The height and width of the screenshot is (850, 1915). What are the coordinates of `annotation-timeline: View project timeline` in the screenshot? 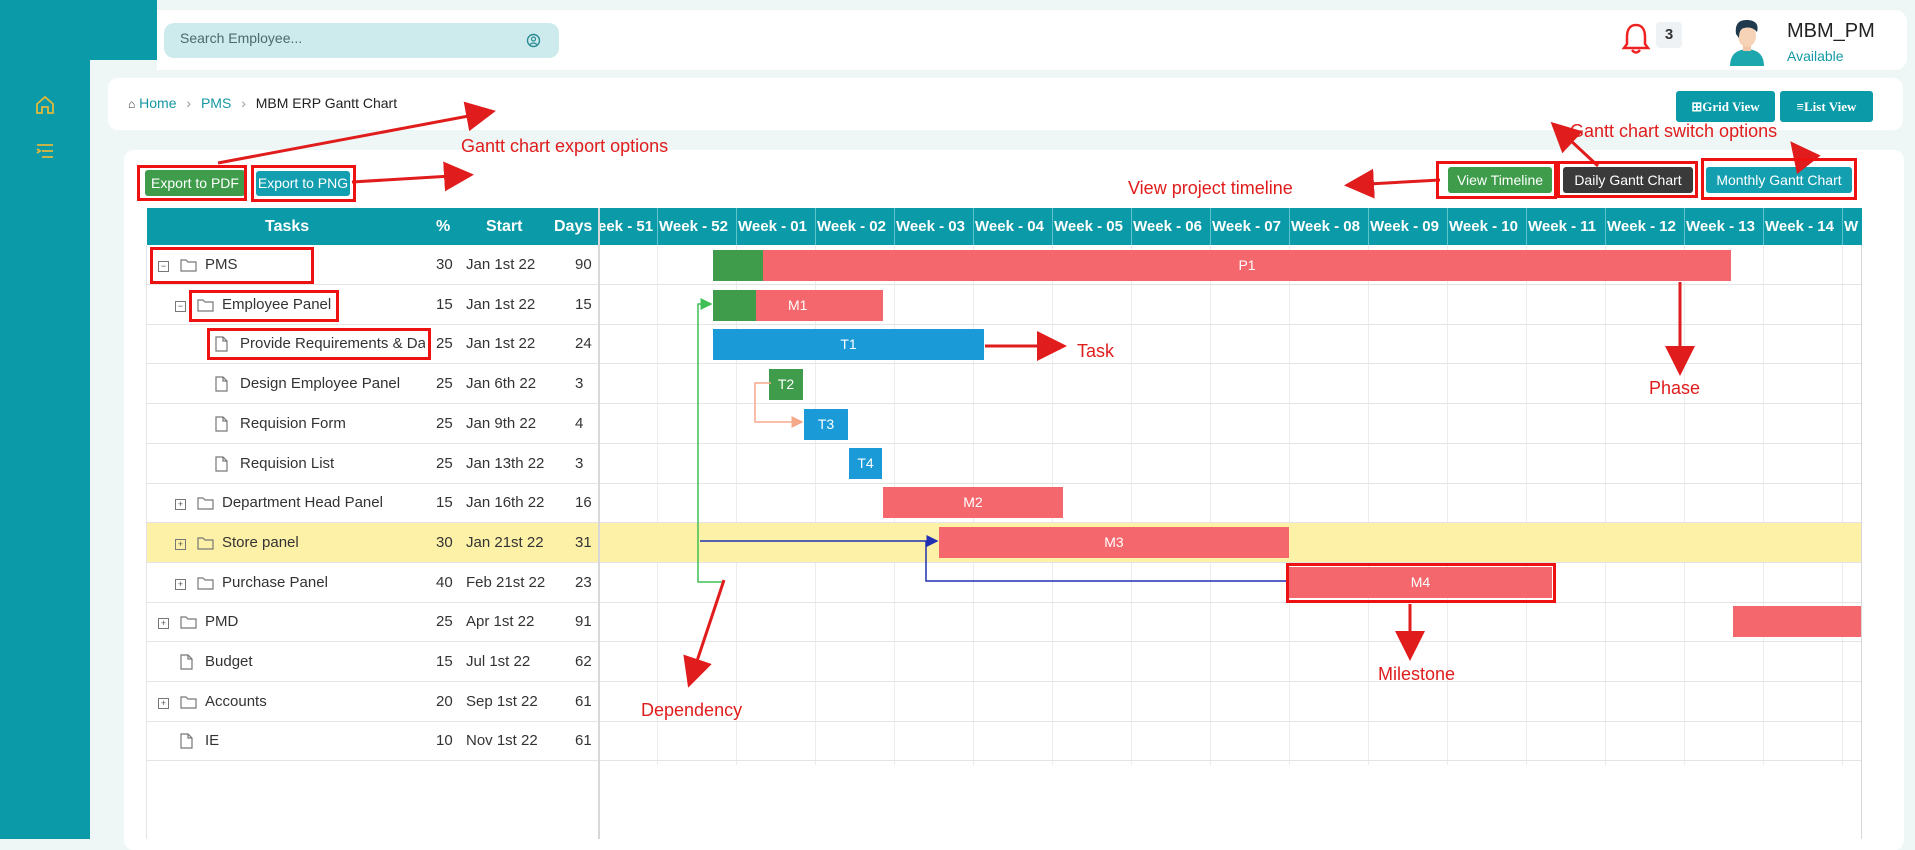 It's located at (1210, 188).